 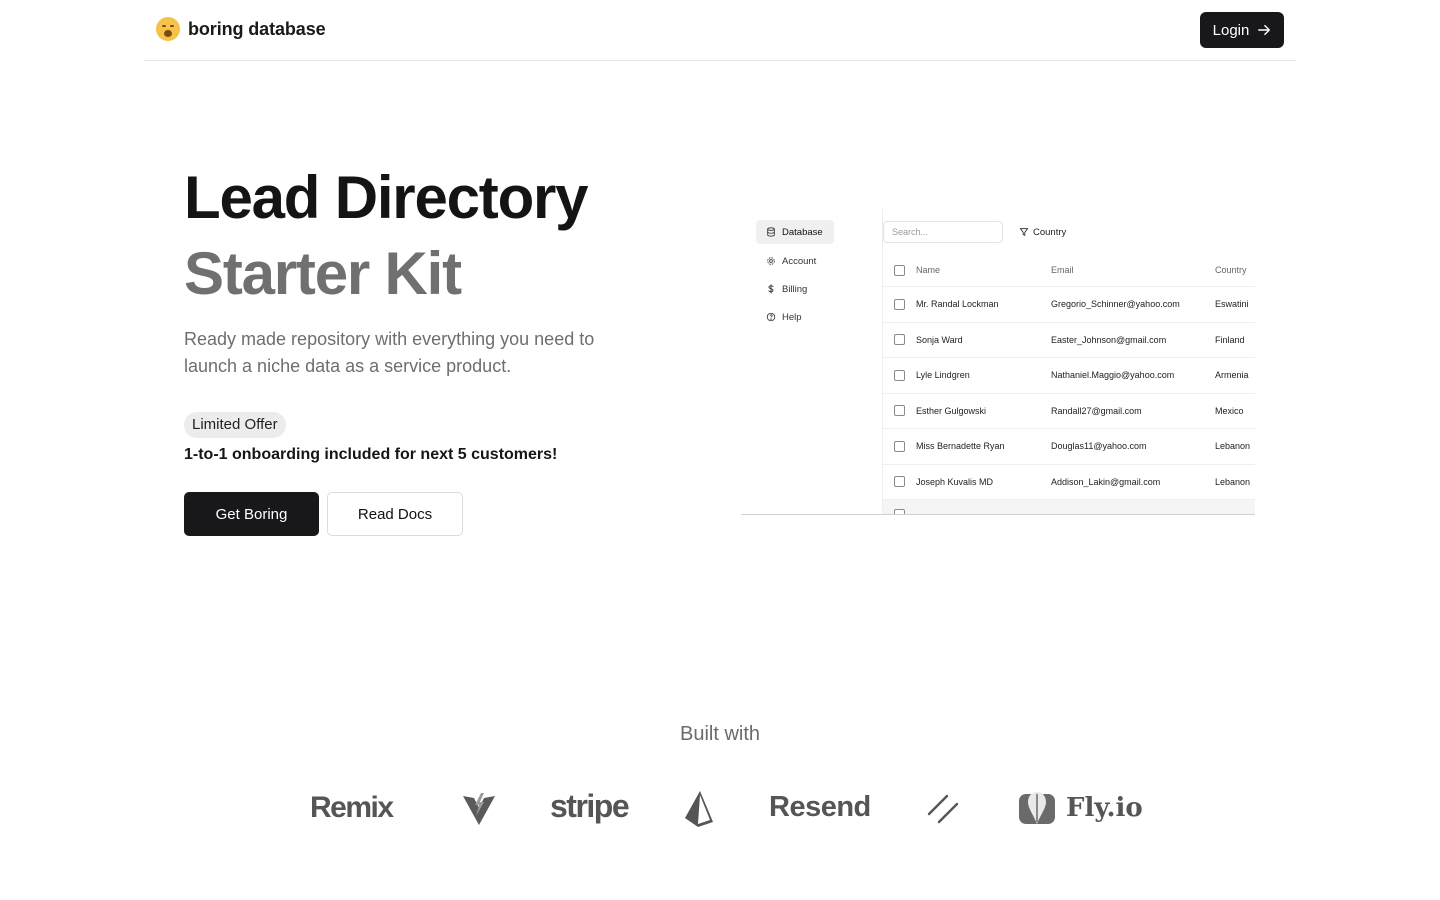 I want to click on vite-logo, so click(x=479, y=809).